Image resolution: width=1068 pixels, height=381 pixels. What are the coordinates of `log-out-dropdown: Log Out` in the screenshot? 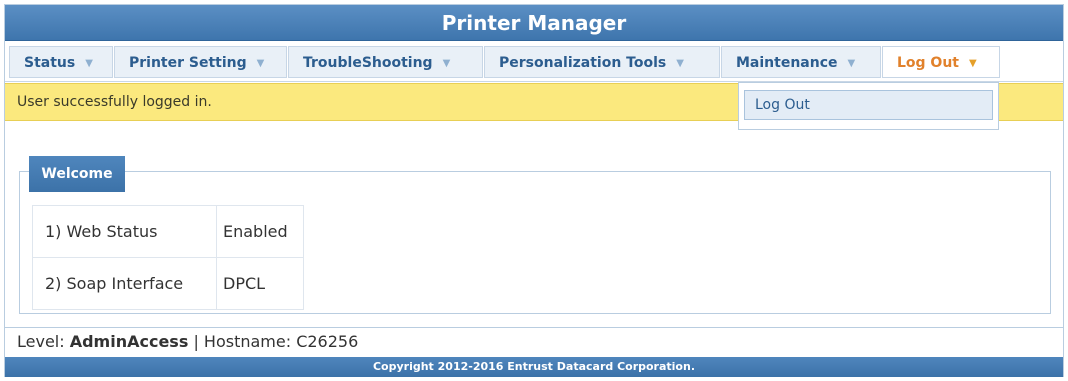 It's located at (868, 106).